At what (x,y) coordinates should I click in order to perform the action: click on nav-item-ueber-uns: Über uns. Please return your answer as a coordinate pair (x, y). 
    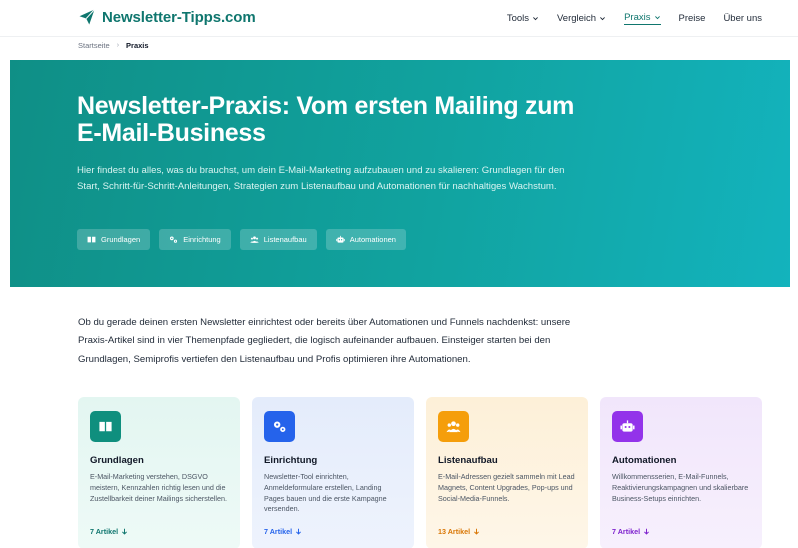
    Looking at the image, I should click on (742, 18).